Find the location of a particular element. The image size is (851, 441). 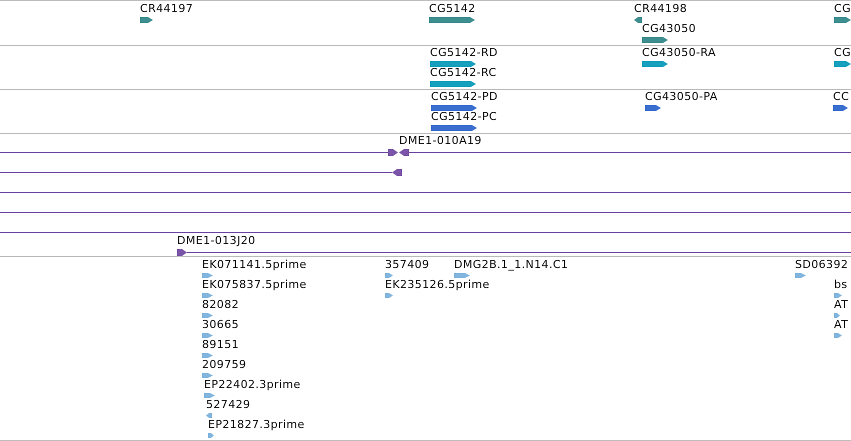

feature-label: CC is located at coordinates (841, 96).